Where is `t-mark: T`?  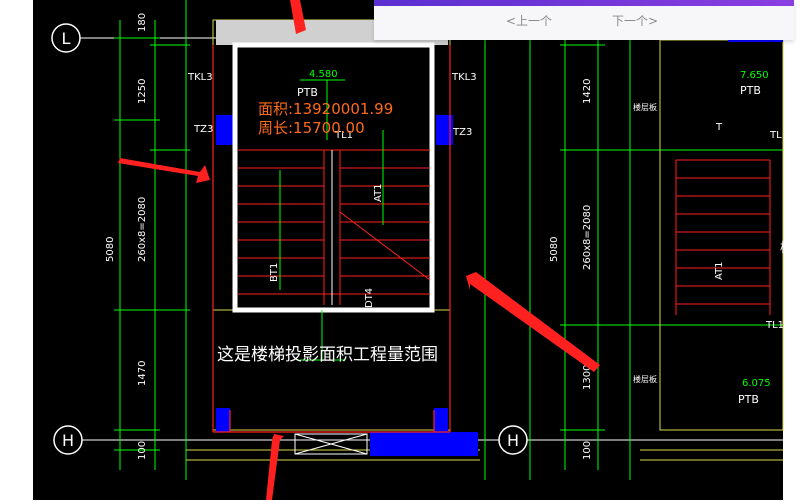 t-mark: T is located at coordinates (719, 127).